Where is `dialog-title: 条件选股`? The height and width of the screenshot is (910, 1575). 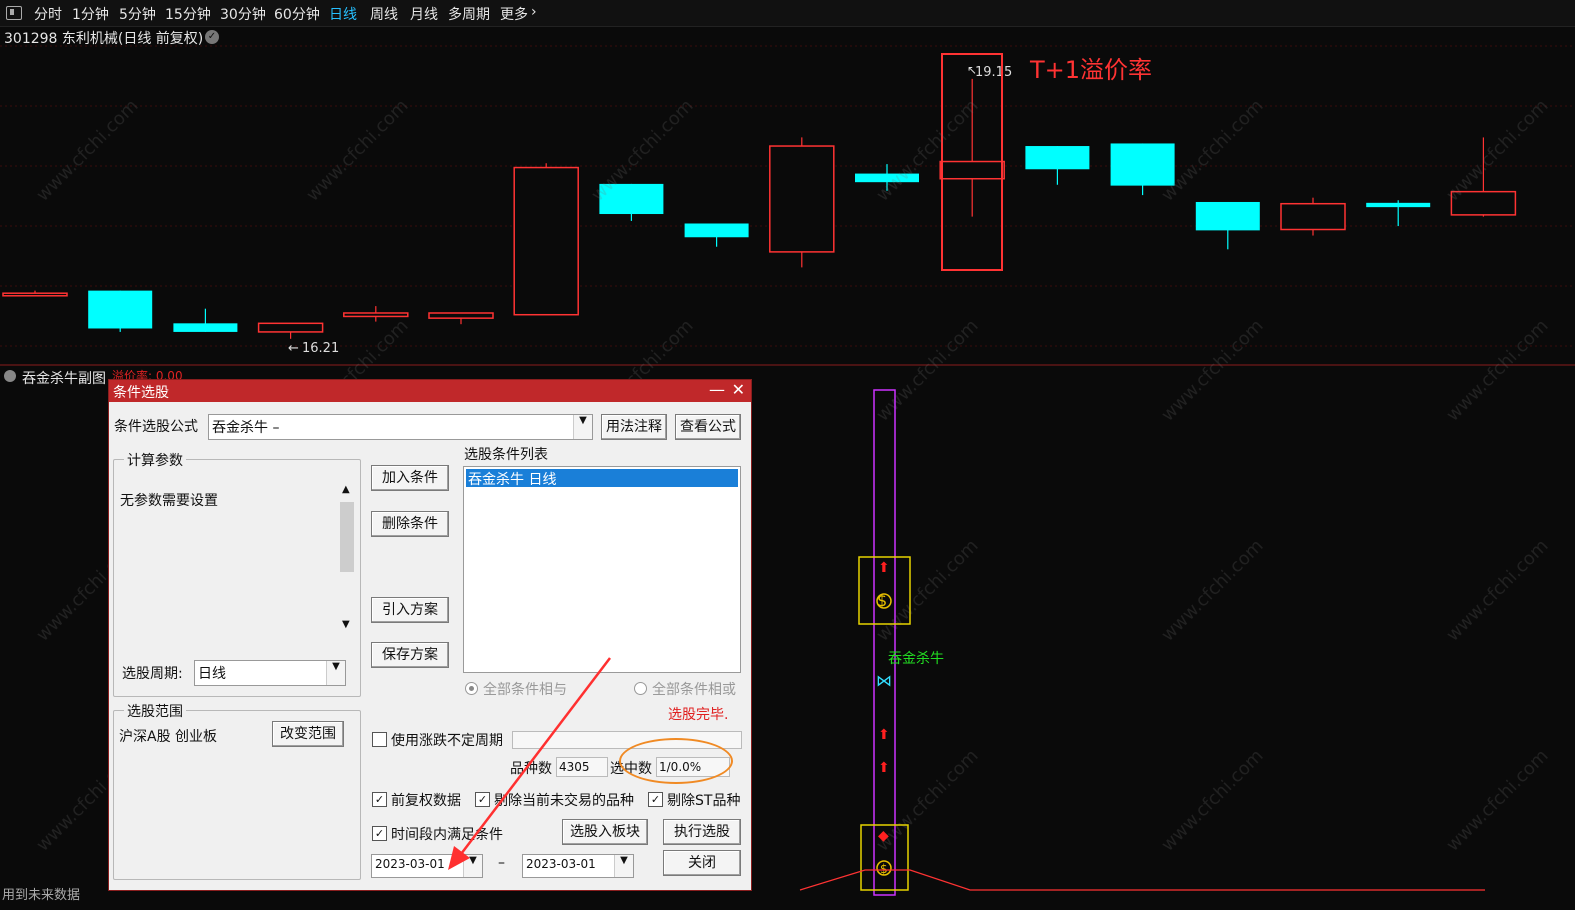
dialog-title: 条件选股 is located at coordinates (141, 393).